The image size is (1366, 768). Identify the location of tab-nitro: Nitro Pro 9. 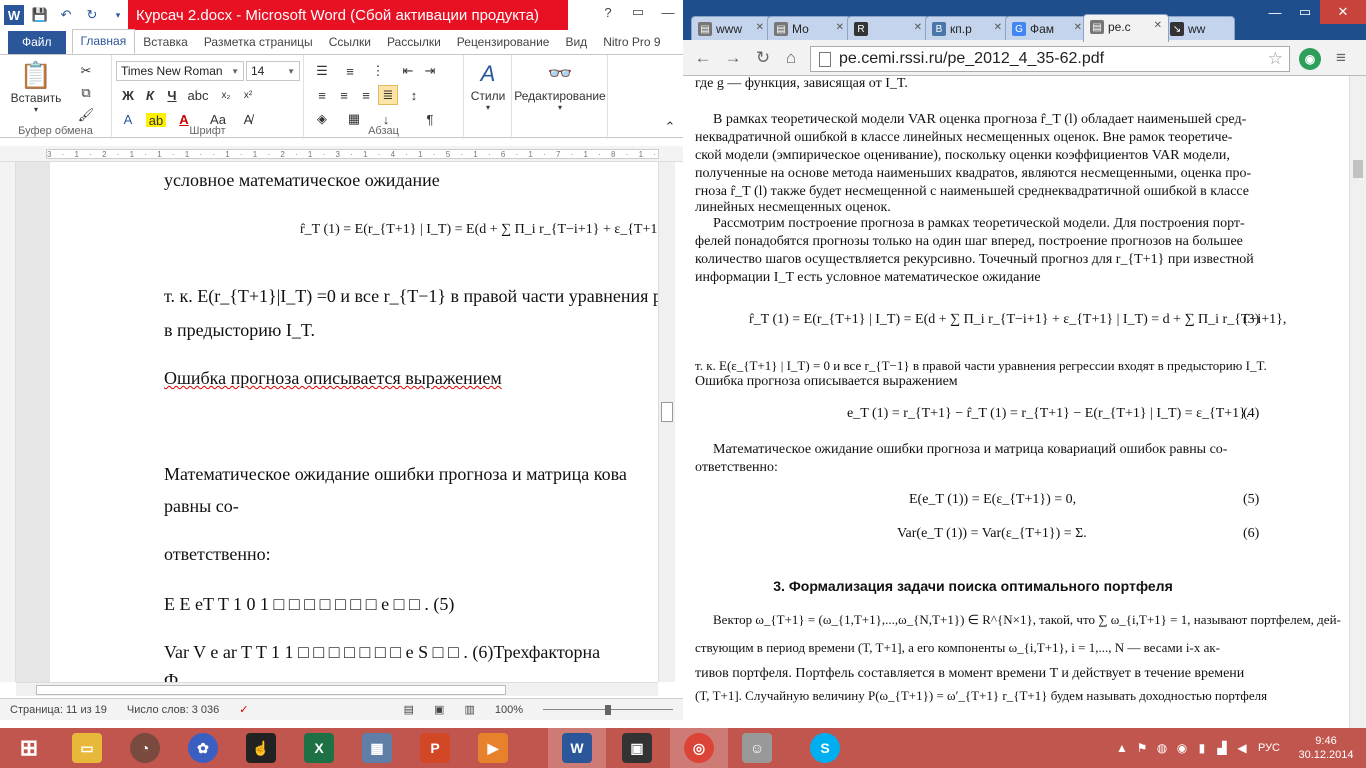
(631, 42).